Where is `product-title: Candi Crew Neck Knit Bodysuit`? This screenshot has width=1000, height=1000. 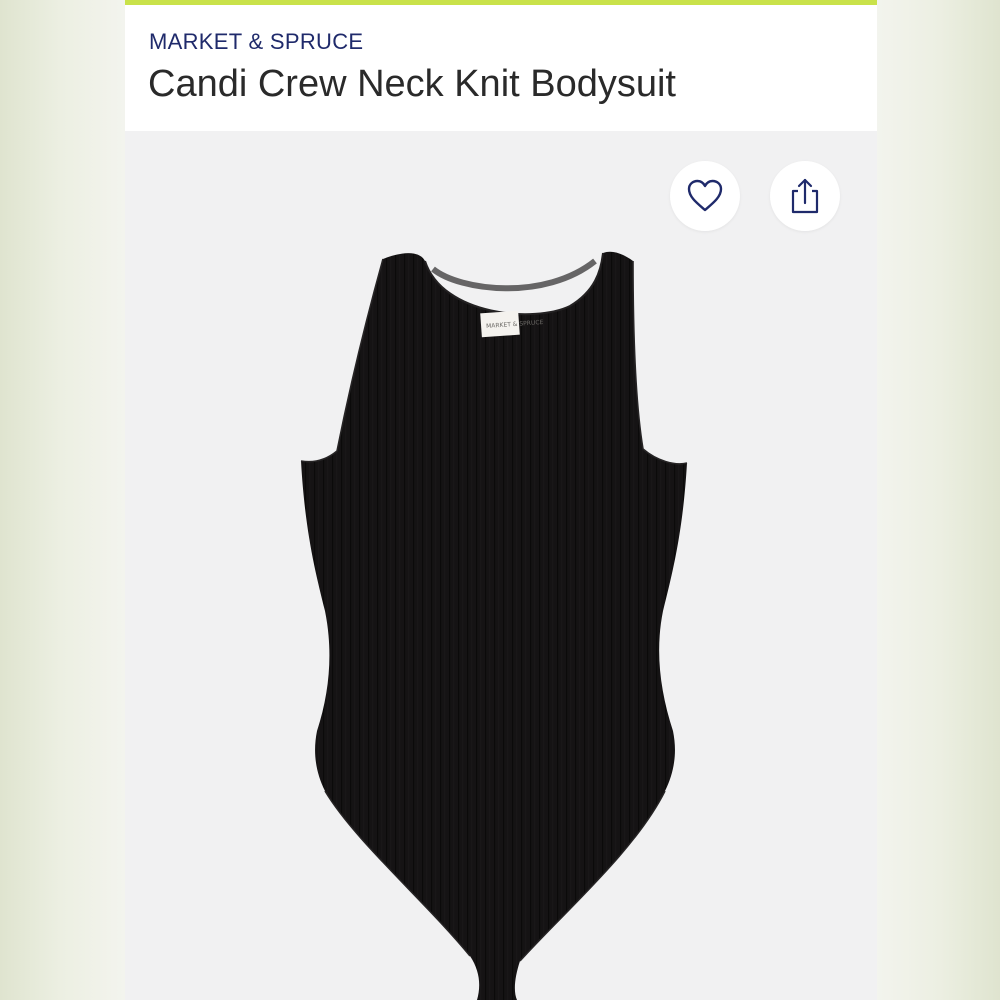 product-title: Candi Crew Neck Knit Bodysuit is located at coordinates (412, 84).